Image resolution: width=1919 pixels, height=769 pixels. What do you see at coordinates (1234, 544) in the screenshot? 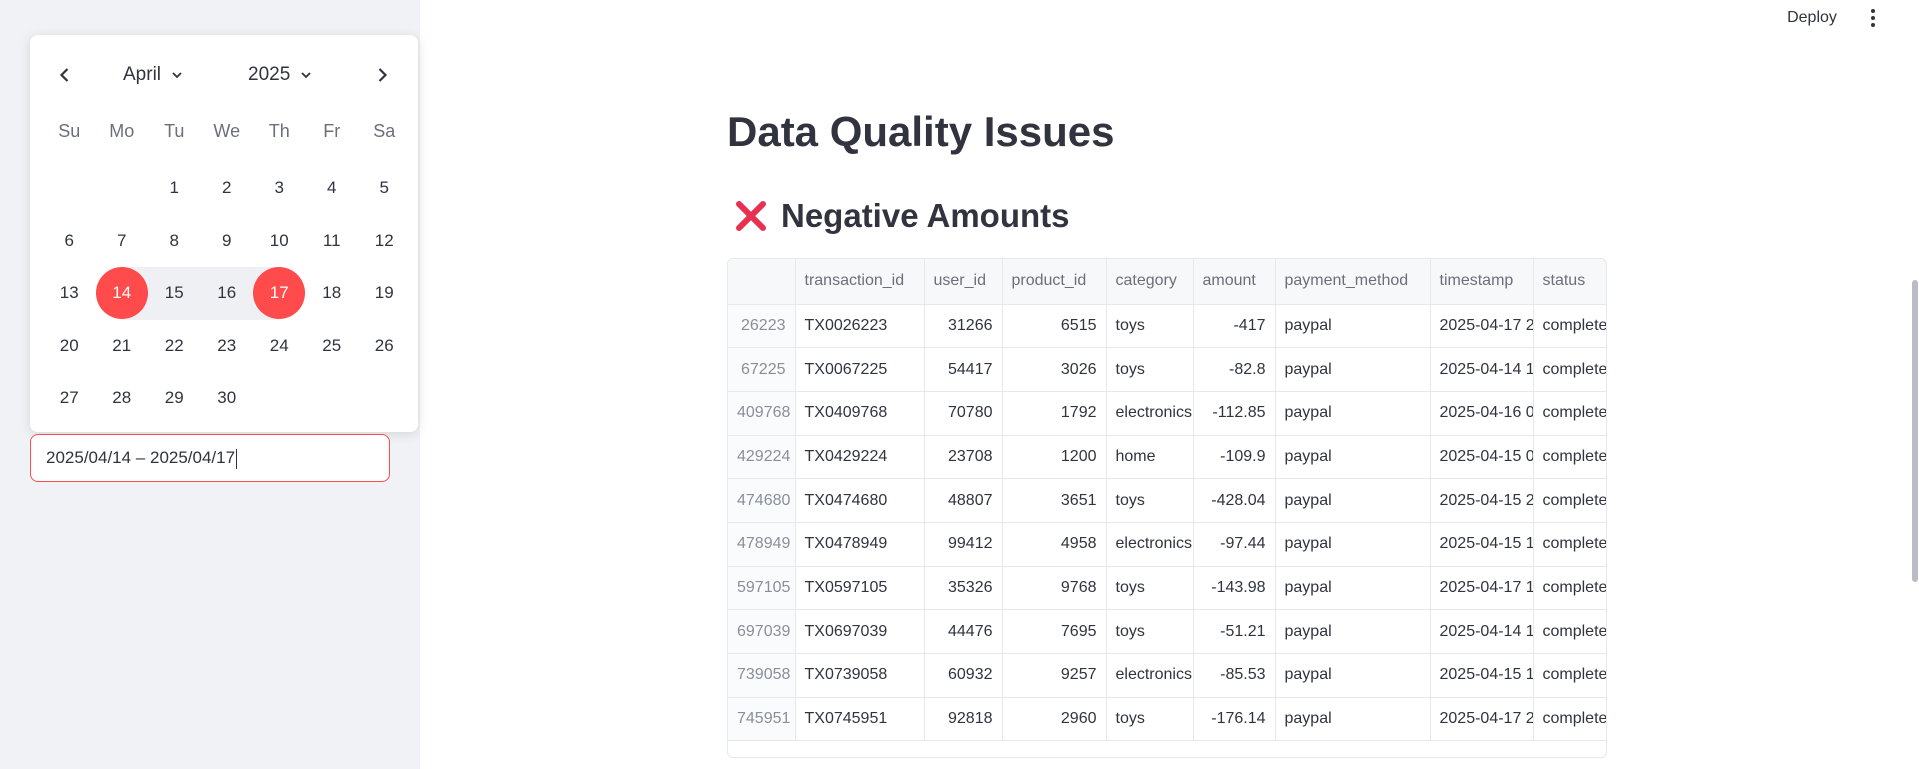
I see `table-cell: -97.44` at bounding box center [1234, 544].